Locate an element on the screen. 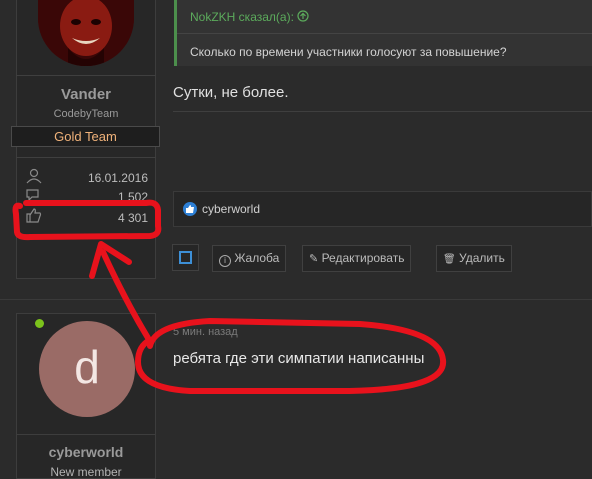  annotation-highlight-box is located at coordinates (87, 220).